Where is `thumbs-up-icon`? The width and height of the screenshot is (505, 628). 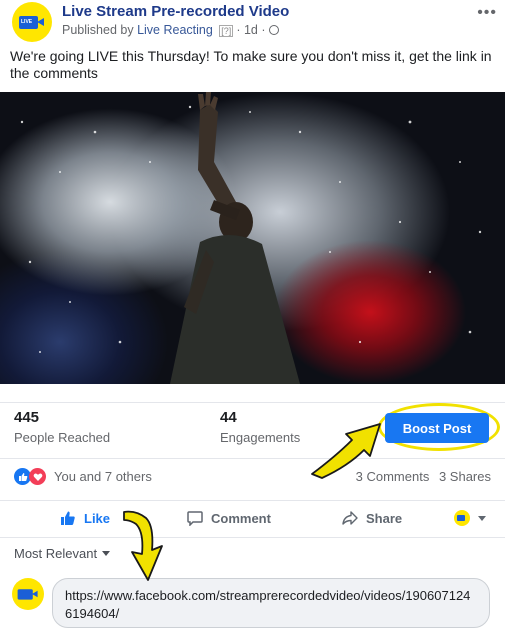 thumbs-up-icon is located at coordinates (68, 518).